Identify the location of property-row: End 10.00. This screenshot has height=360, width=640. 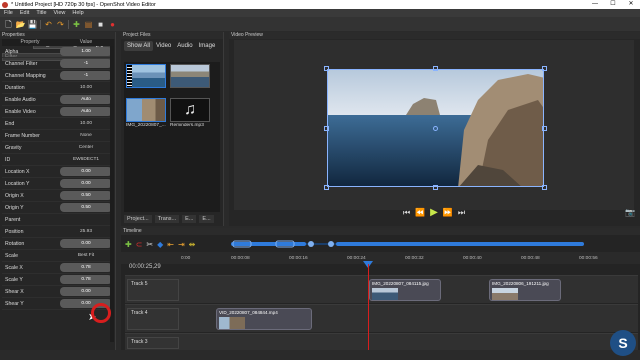
(58, 124).